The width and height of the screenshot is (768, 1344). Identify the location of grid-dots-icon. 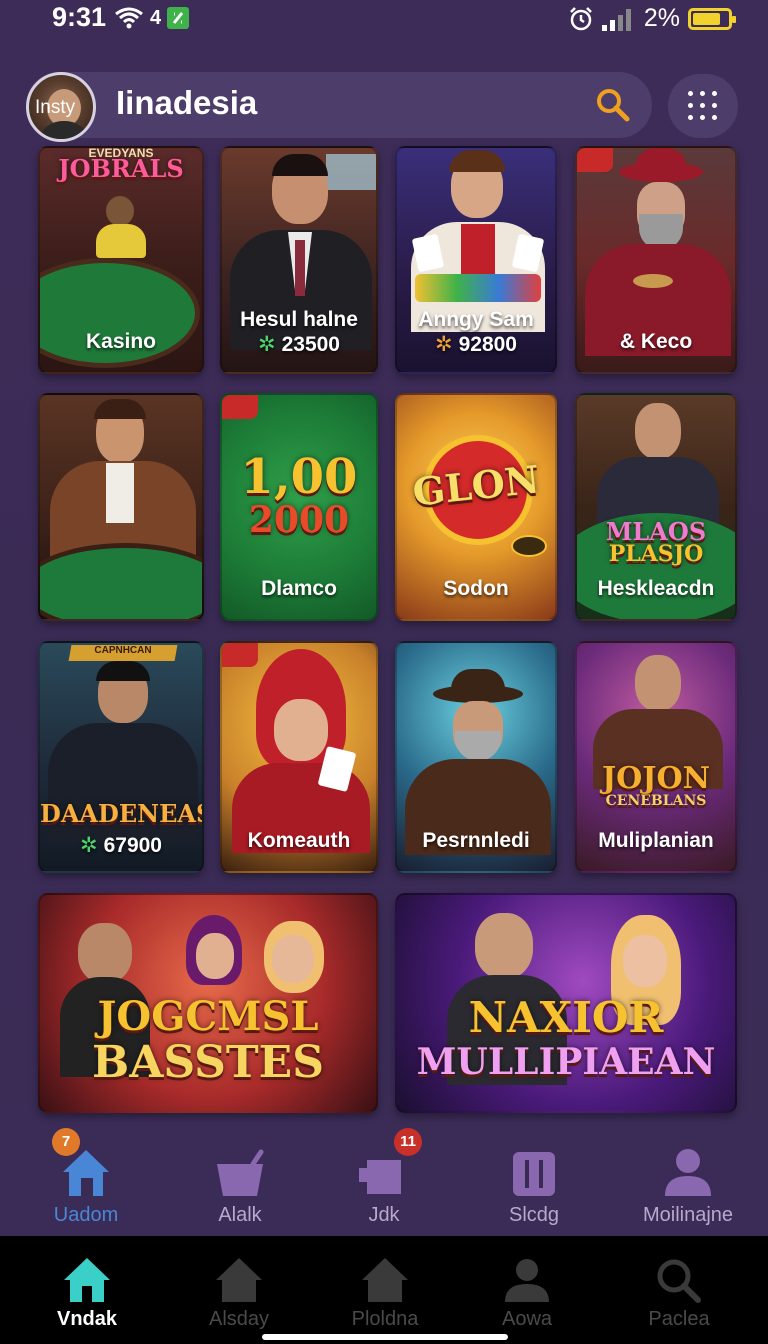
(703, 106).